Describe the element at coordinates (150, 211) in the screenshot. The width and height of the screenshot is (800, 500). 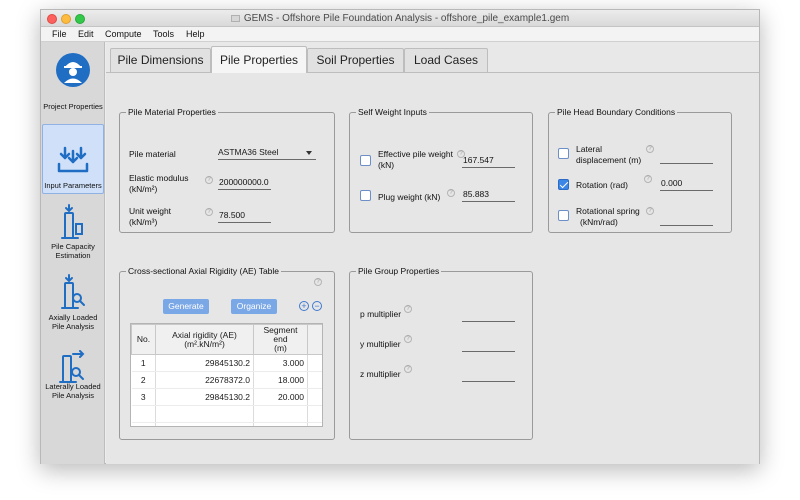
I see `unit-weight-label: Unit weight` at that location.